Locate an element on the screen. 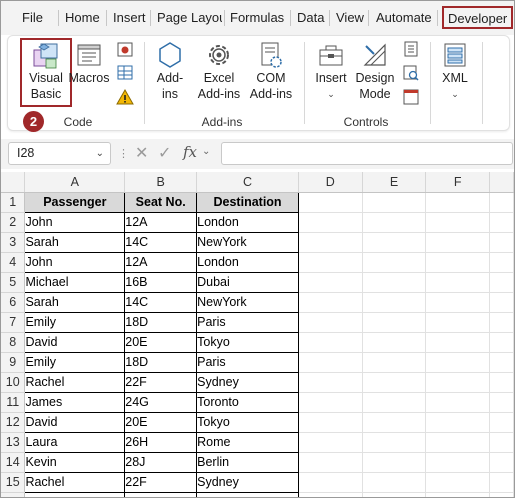 The height and width of the screenshot is (498, 515). formula-input is located at coordinates (367, 153).